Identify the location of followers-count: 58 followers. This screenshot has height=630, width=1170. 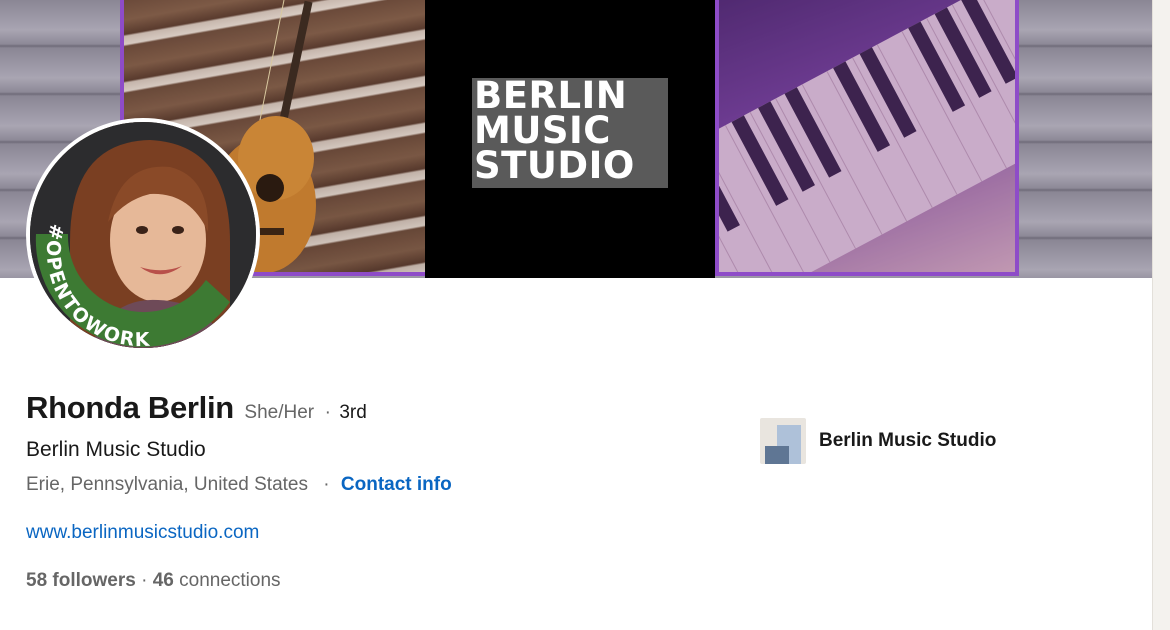
(81, 580).